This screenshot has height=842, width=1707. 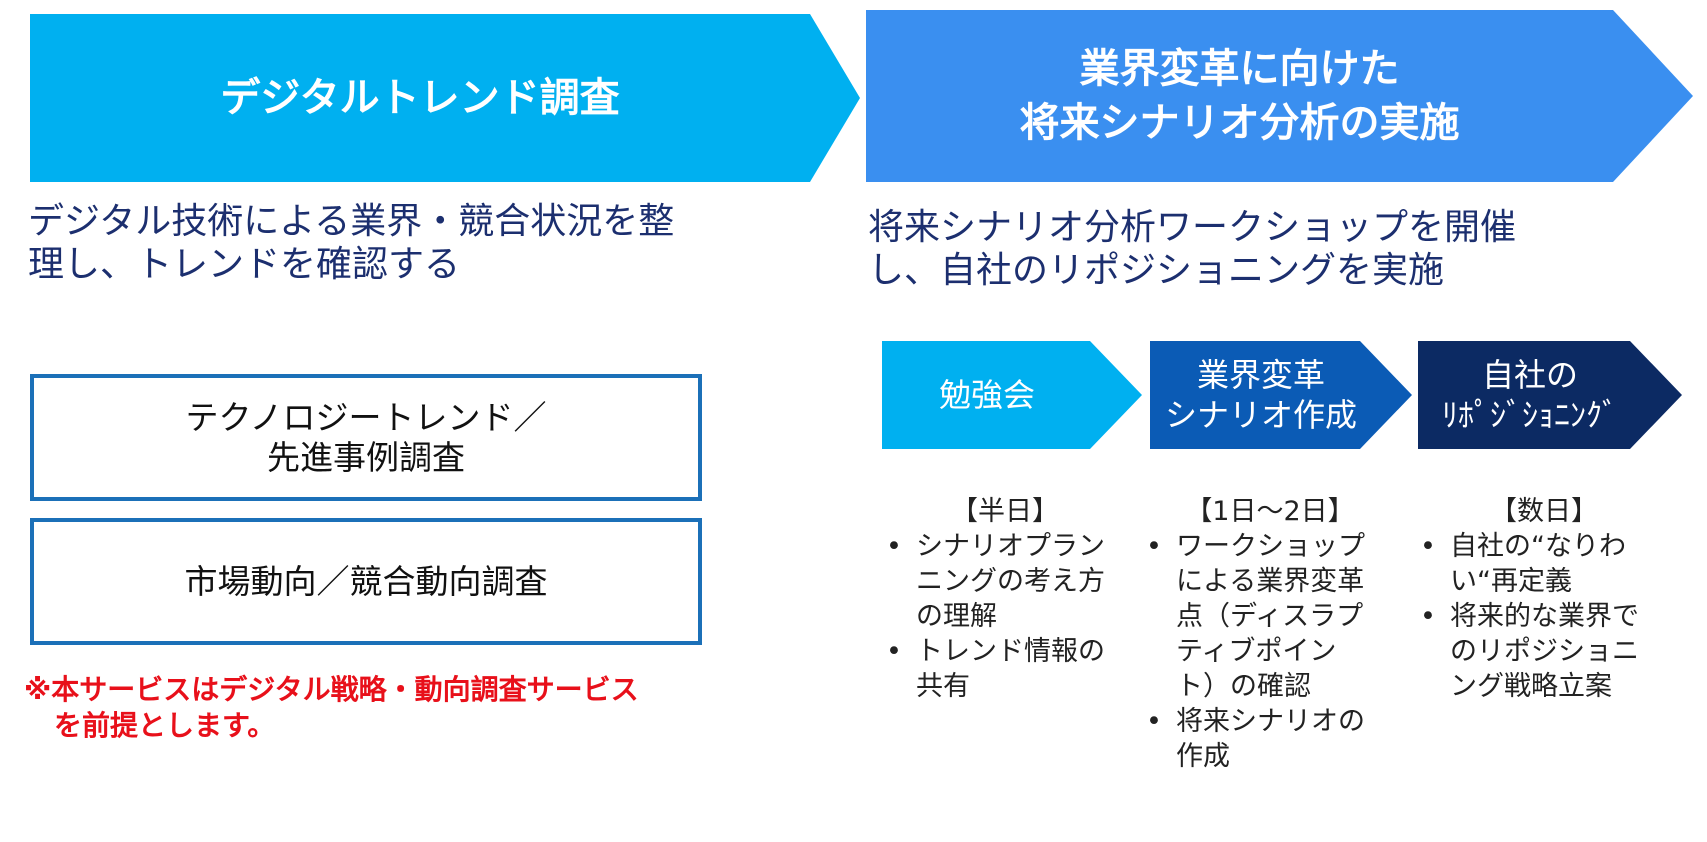 What do you see at coordinates (1243, 686) in the screenshot?
I see `bullet-line: ト）の確認` at bounding box center [1243, 686].